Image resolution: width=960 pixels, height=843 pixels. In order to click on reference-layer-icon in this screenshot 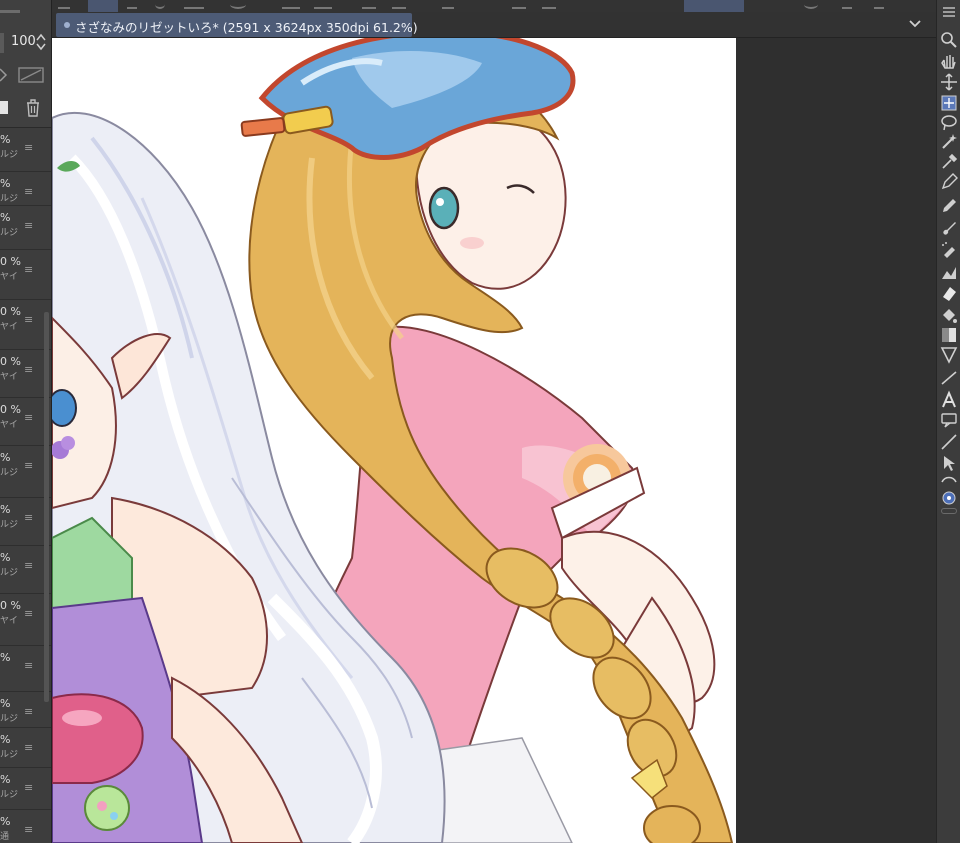, I will do `click(31, 75)`.